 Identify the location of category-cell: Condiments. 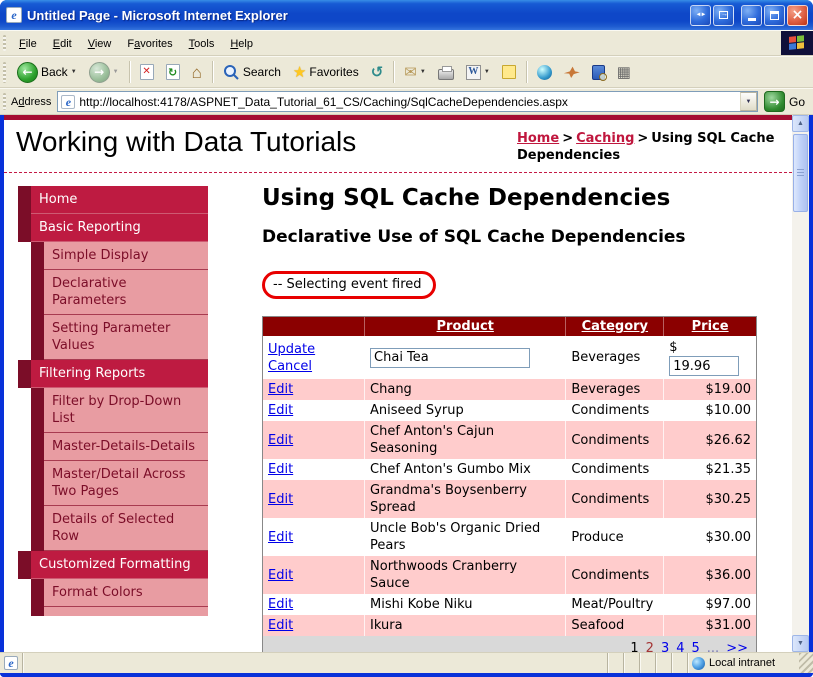
(615, 499).